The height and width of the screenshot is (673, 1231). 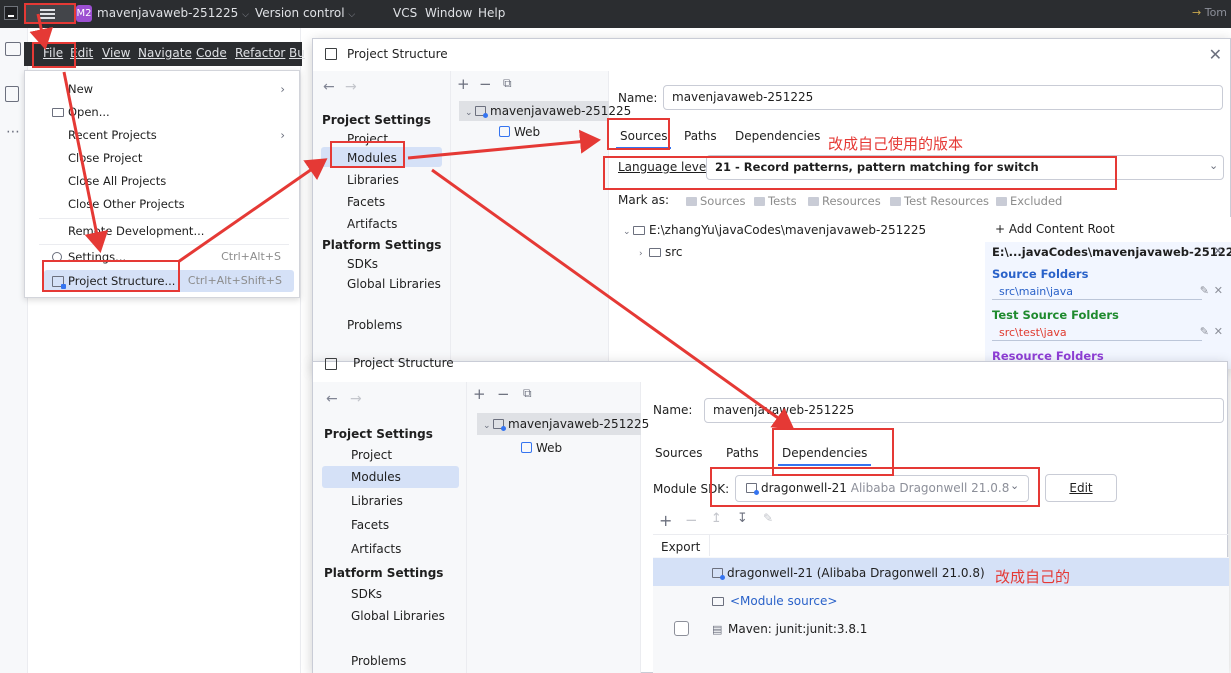 I want to click on mark-as-test-resources: Test Resources, so click(x=939, y=201).